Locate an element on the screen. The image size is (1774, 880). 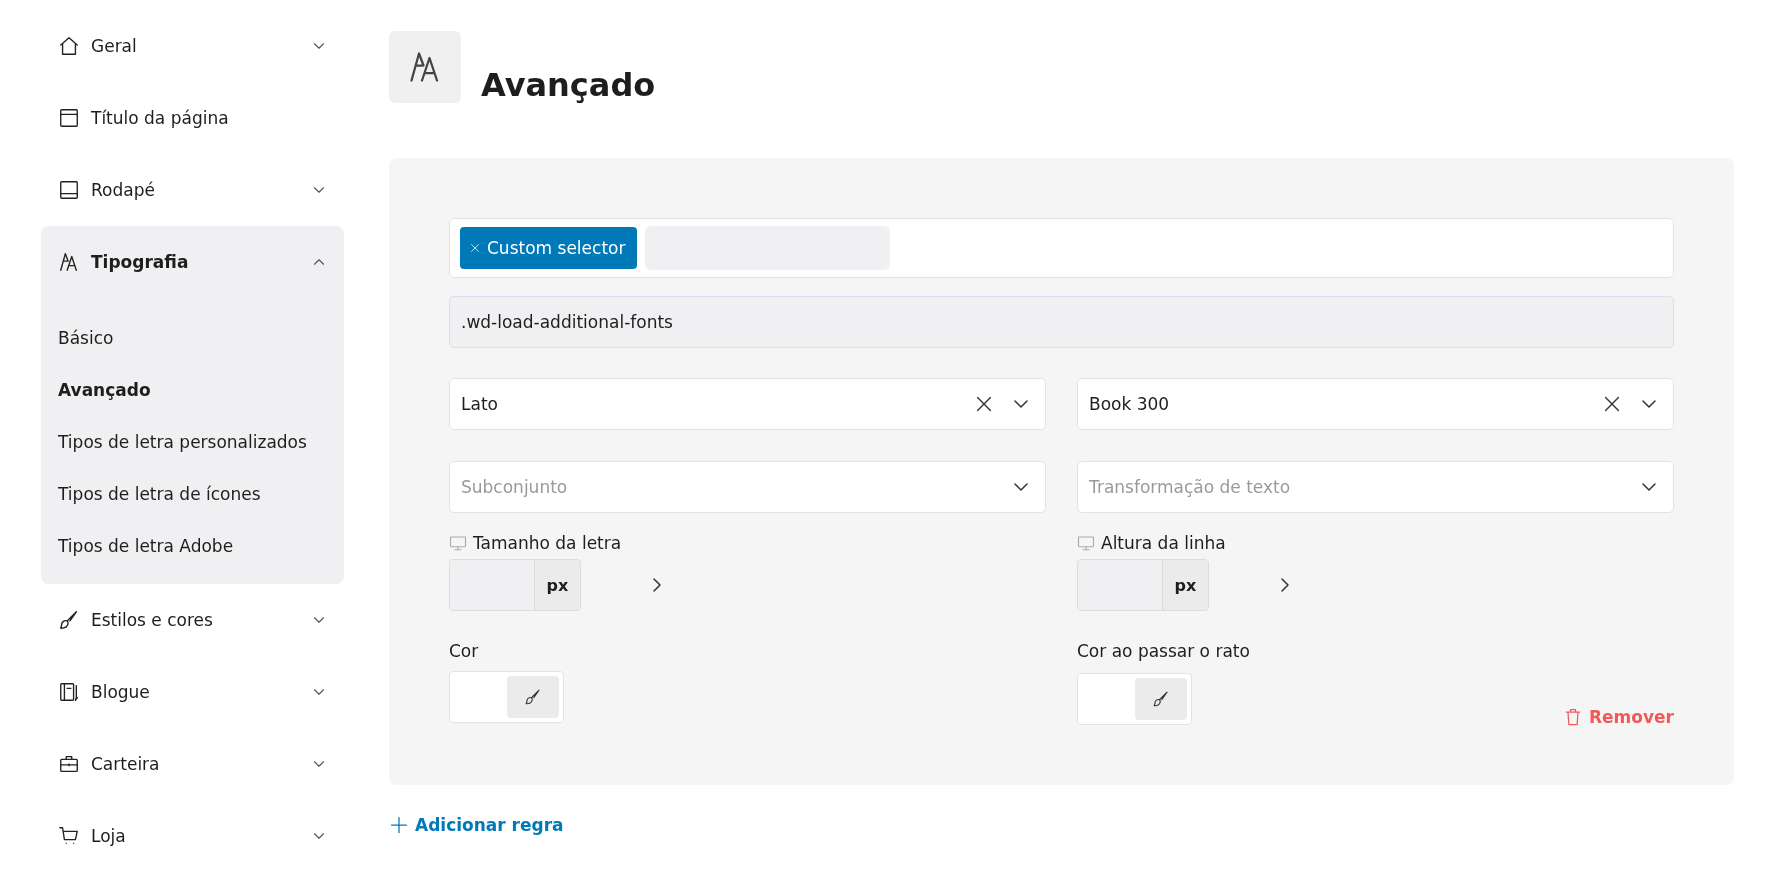
submenu-item: Tipos de letra personalizados is located at coordinates (192, 442).